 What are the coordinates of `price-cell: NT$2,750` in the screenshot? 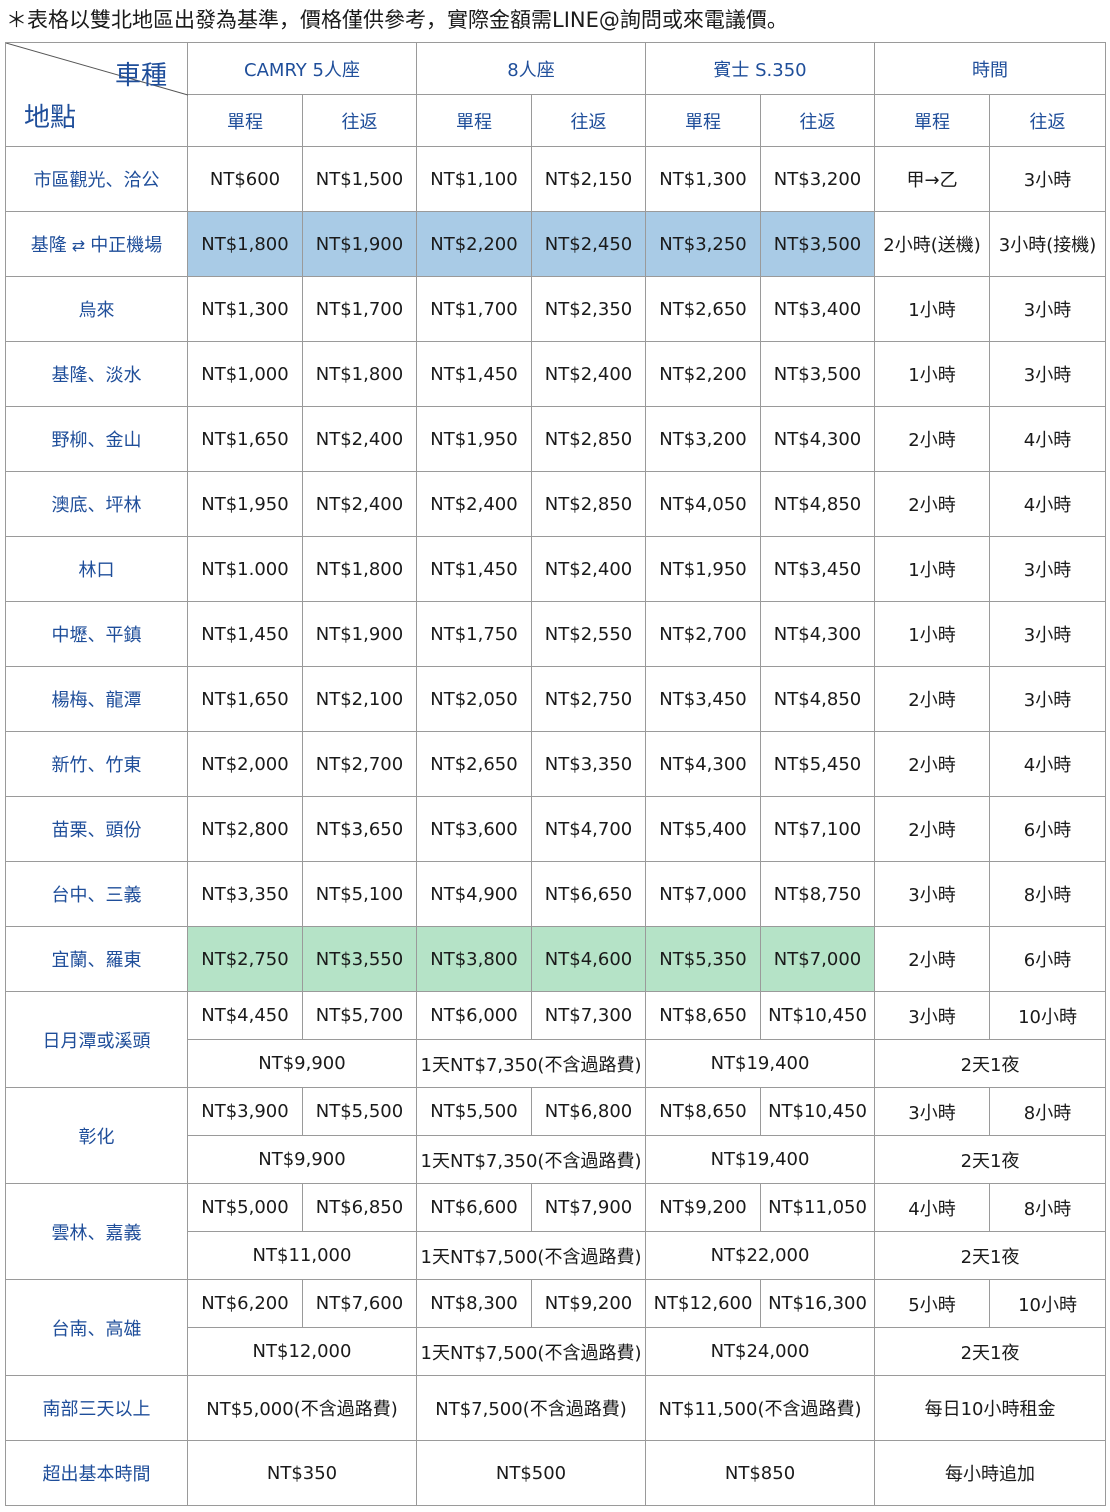 It's located at (588, 699).